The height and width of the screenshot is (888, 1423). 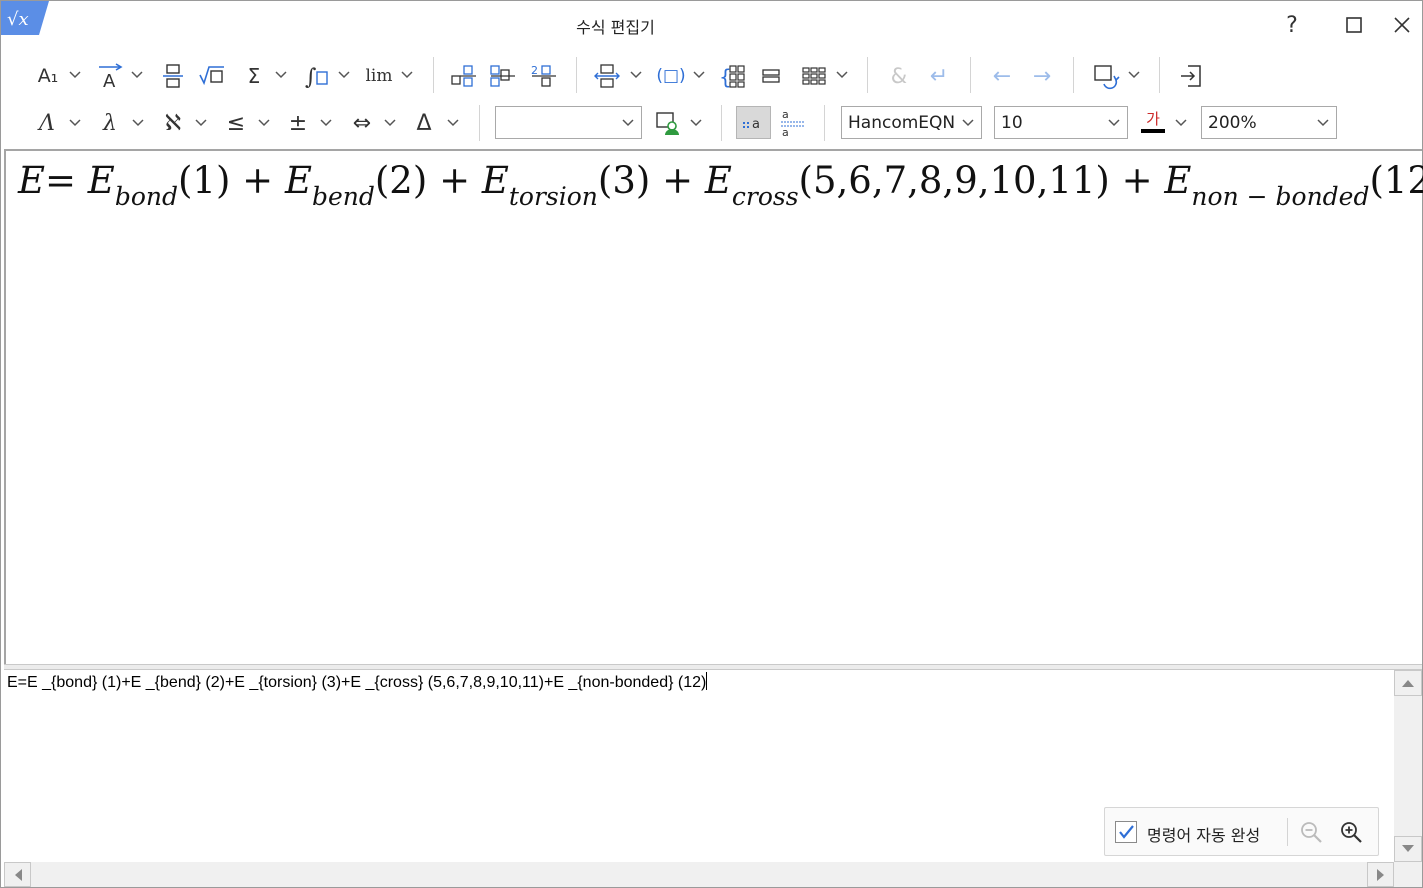 What do you see at coordinates (1126, 832) in the screenshot?
I see `autocomplete-checkbox` at bounding box center [1126, 832].